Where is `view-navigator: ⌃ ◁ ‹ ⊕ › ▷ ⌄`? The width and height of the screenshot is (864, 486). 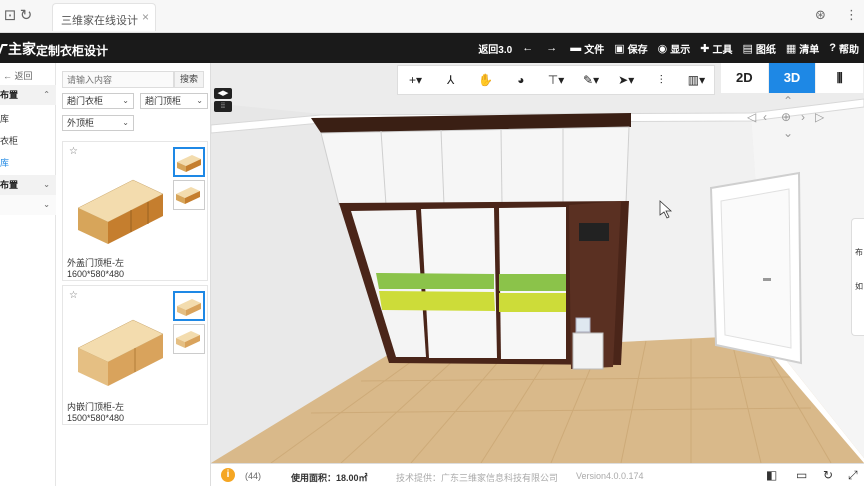
view-navigator: ⌃ ◁ ‹ ⊕ › ▷ ⌄ is located at coordinates (787, 120).